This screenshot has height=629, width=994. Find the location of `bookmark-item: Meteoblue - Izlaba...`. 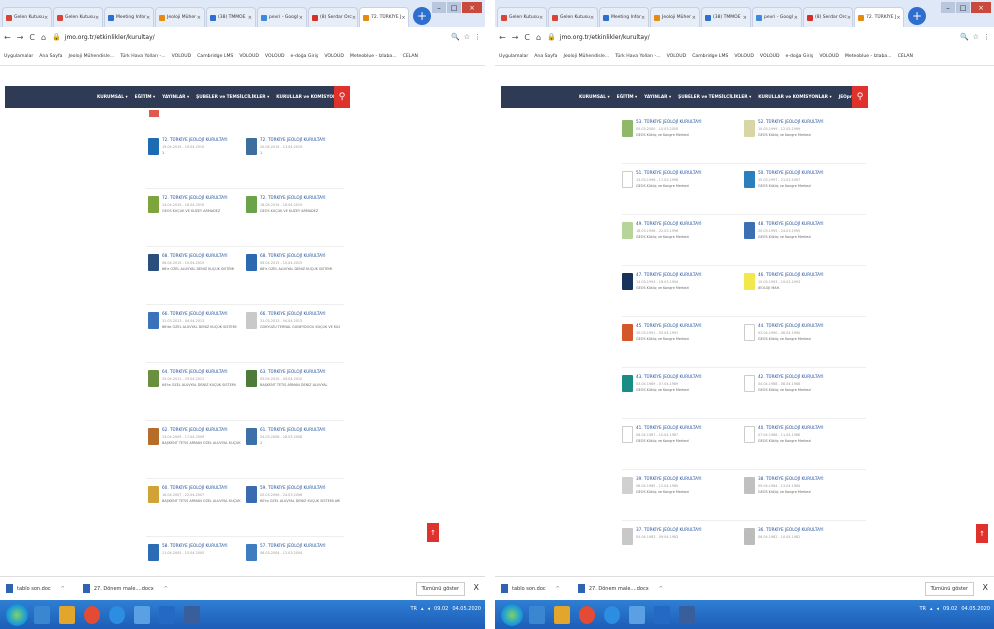

bookmark-item: Meteoblue - Izlaba... is located at coordinates (373, 56).